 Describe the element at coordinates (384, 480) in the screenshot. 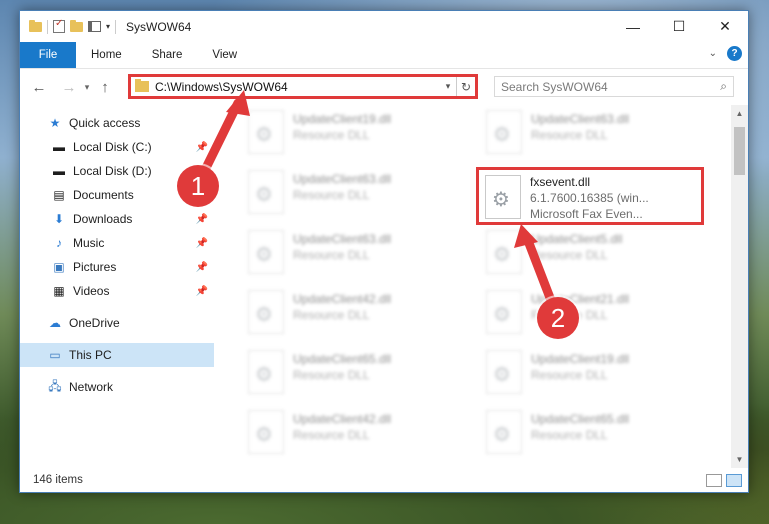

I see `status-bar: 146 items` at that location.